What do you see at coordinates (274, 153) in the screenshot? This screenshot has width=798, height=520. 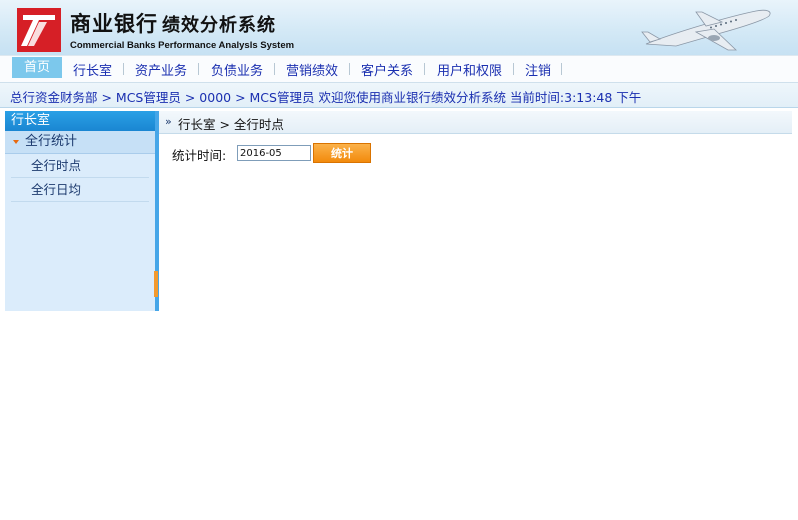 I see `stat-date-input` at bounding box center [274, 153].